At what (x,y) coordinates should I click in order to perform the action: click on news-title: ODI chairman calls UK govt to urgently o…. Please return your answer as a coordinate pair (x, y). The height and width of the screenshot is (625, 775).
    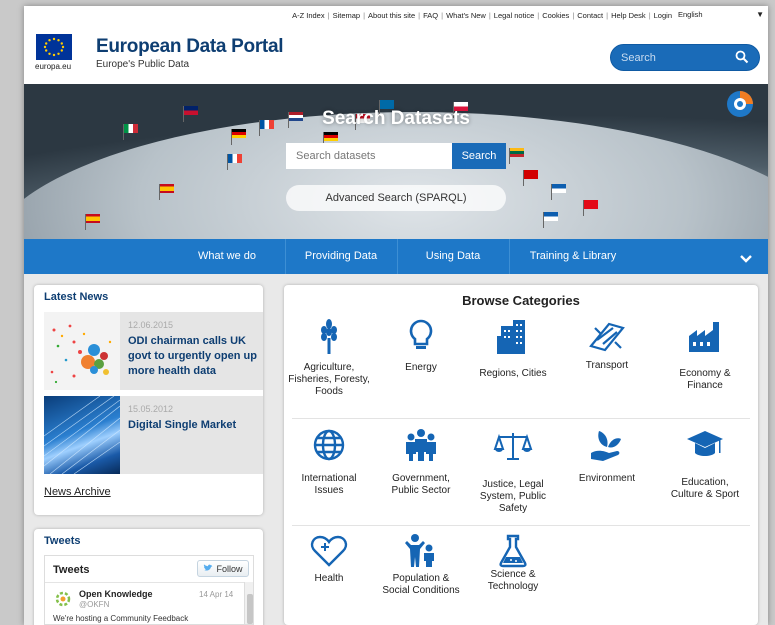
    Looking at the image, I should click on (195, 356).